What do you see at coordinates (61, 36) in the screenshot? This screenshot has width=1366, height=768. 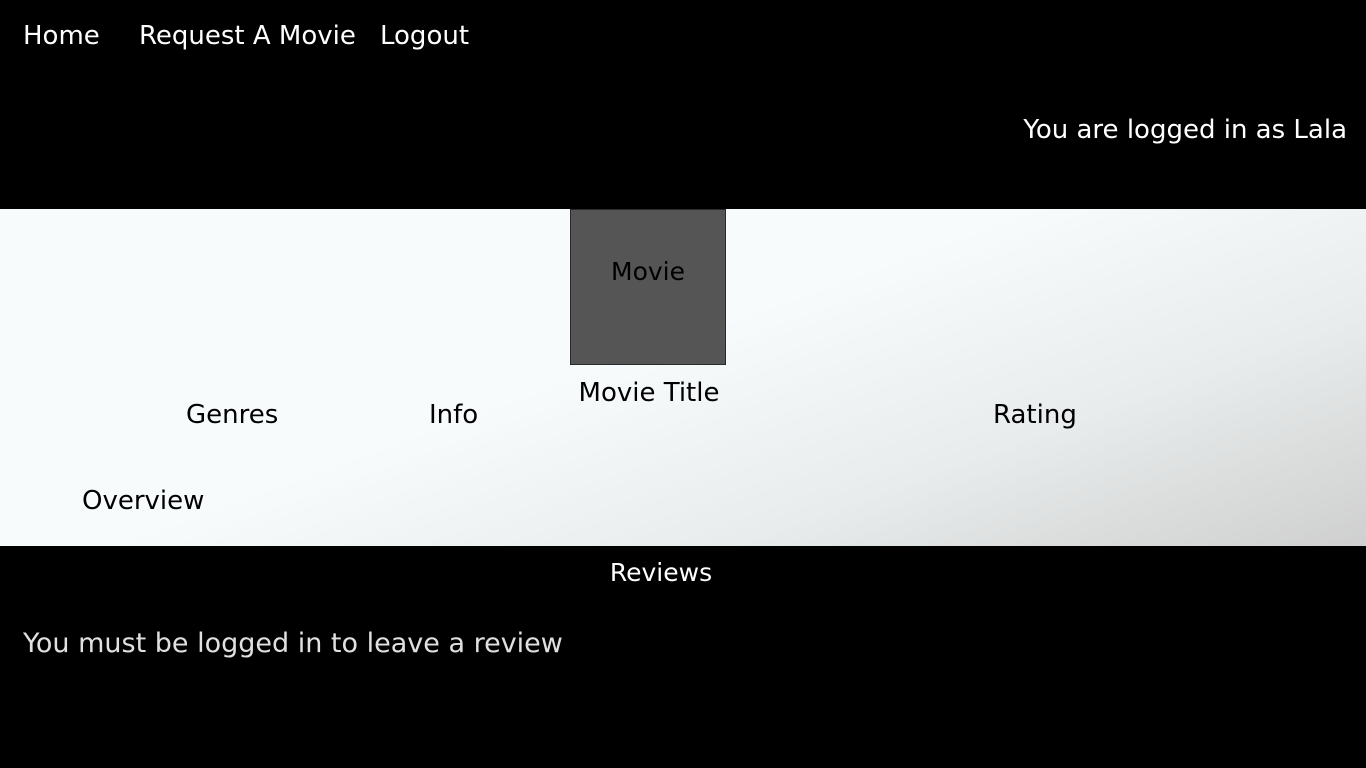 I see `nav-home-link: Home` at bounding box center [61, 36].